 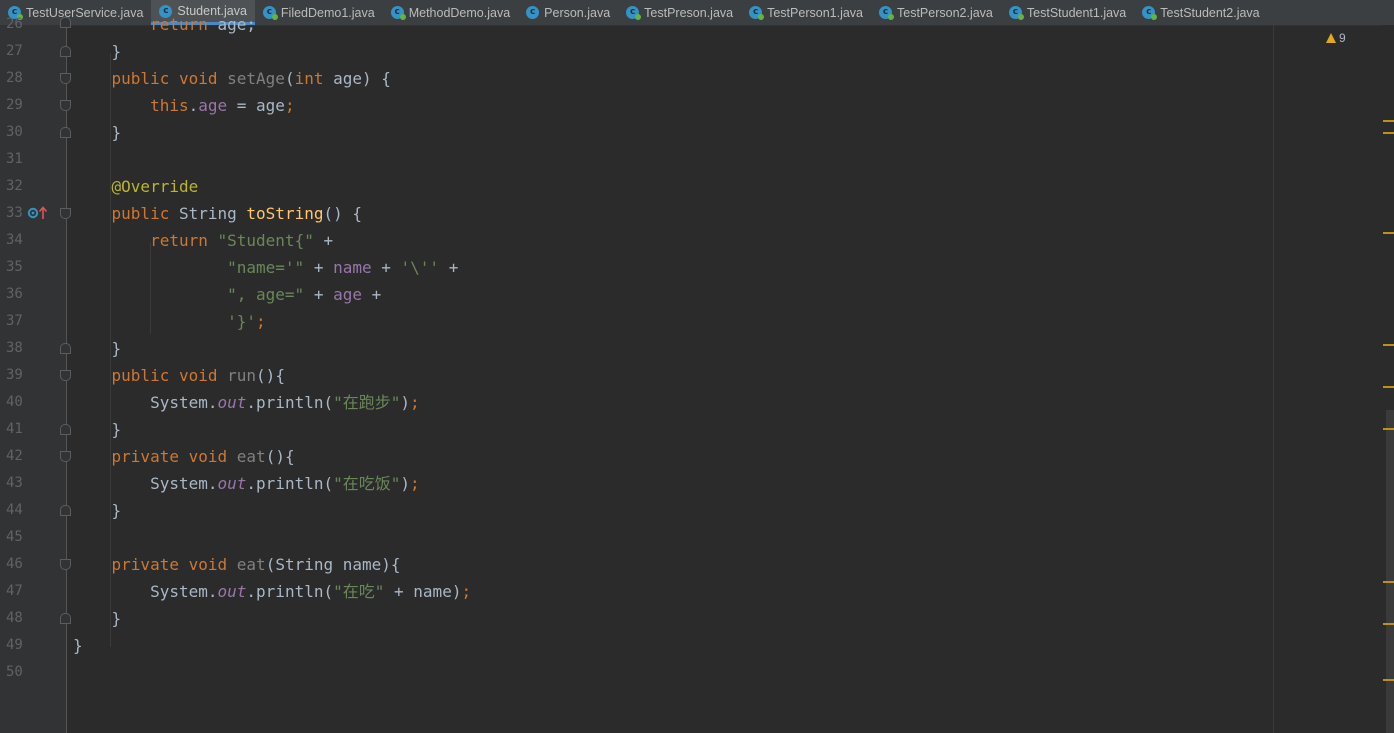 What do you see at coordinates (311, 591) in the screenshot?
I see `code-line-47: System.out.println("在吃" + name);` at bounding box center [311, 591].